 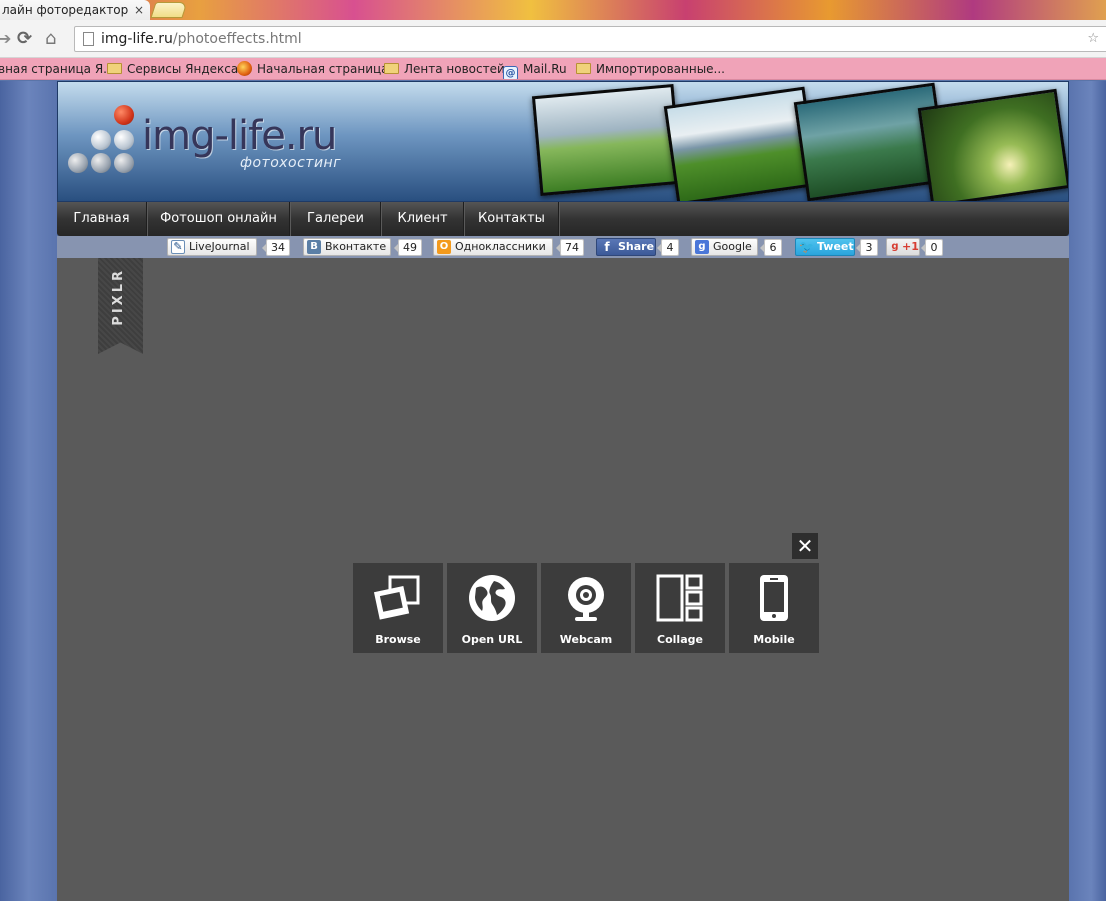 What do you see at coordinates (183, 69) in the screenshot?
I see `bookmark-label: Сервисы Яндекса` at bounding box center [183, 69].